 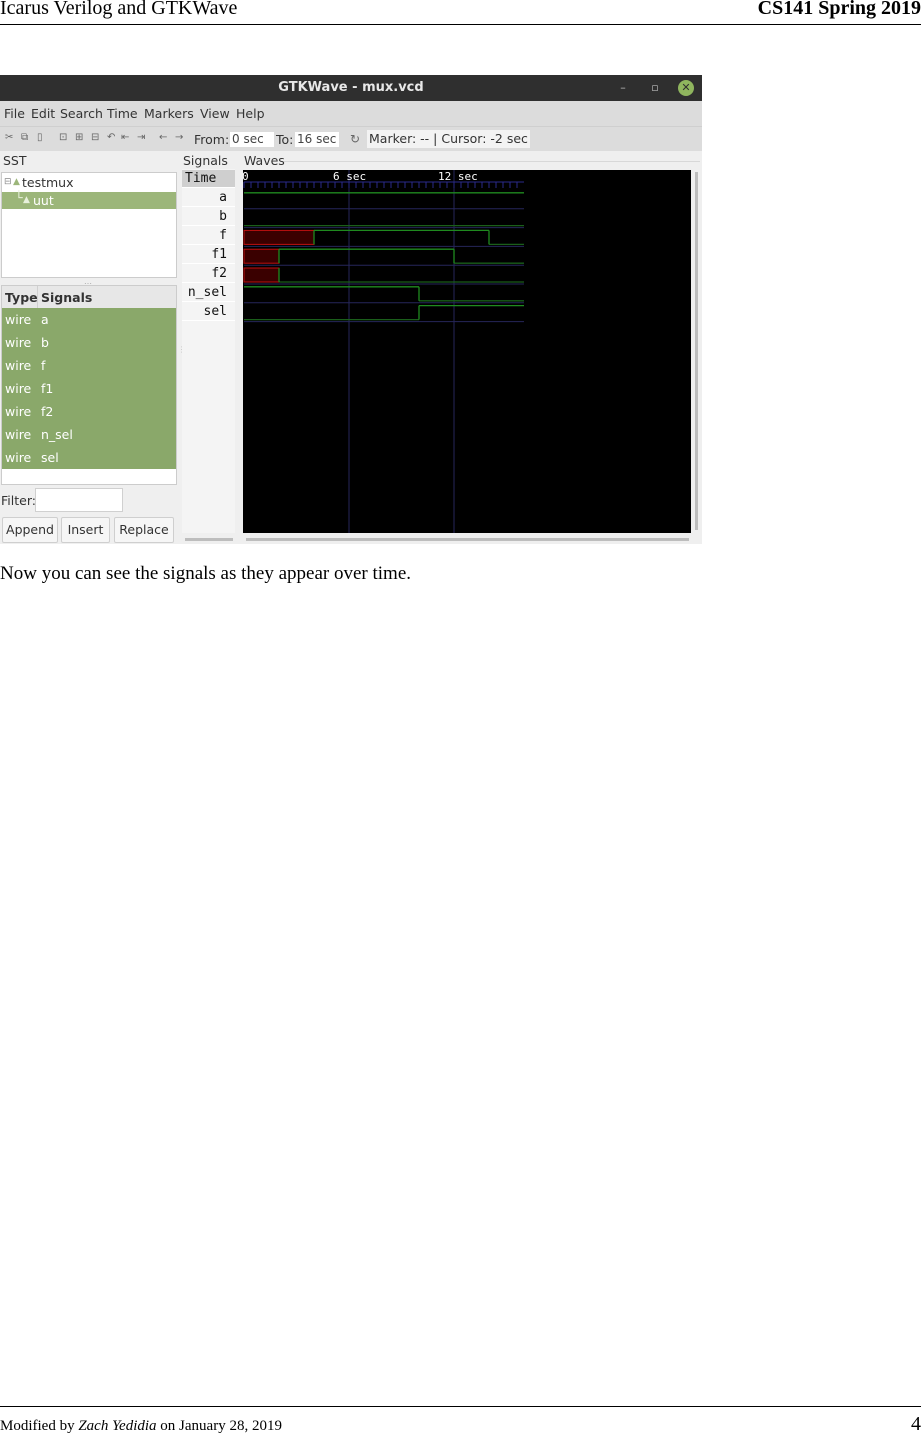 I want to click on zoom-end-icon: ⇥, so click(x=141, y=137).